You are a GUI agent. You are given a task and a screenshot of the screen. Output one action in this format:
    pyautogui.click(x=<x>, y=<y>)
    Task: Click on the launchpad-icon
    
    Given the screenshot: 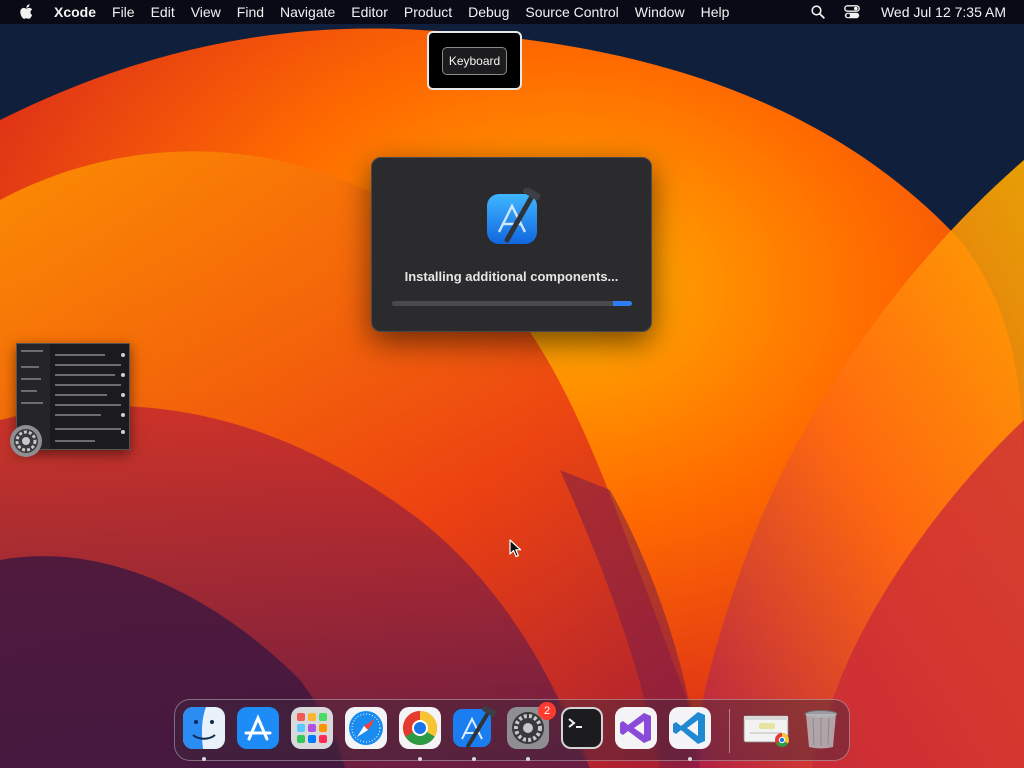 What is the action you would take?
    pyautogui.click(x=312, y=728)
    